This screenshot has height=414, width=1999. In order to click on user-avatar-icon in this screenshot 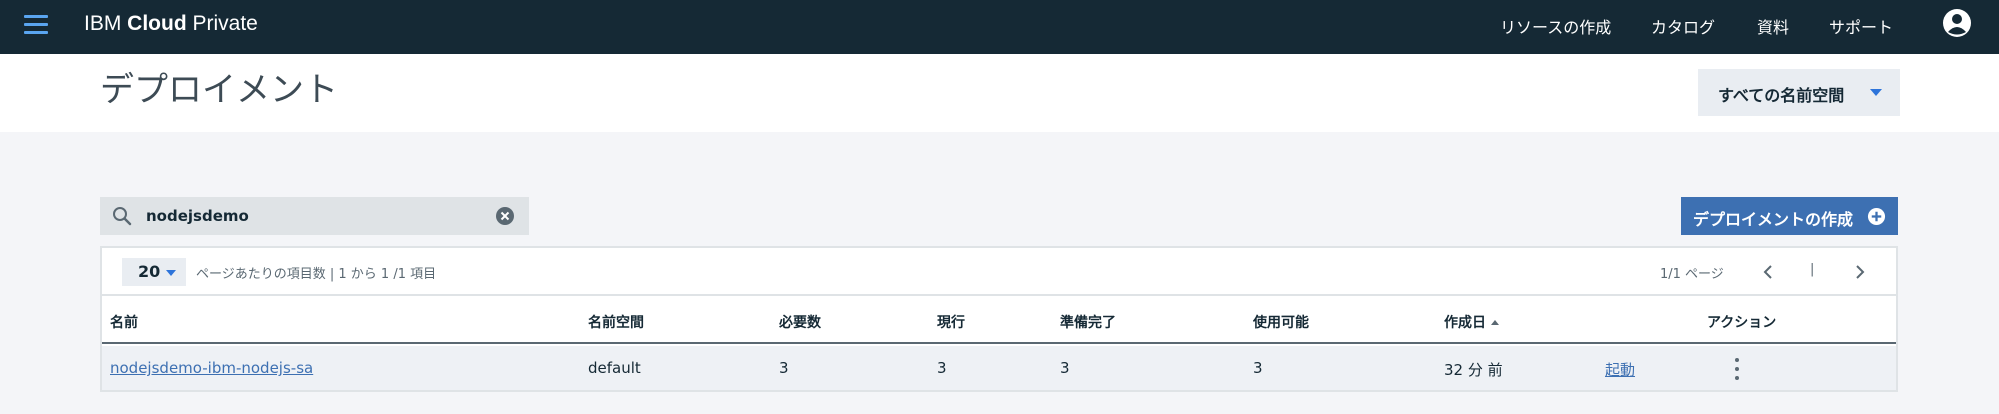, I will do `click(1957, 23)`.